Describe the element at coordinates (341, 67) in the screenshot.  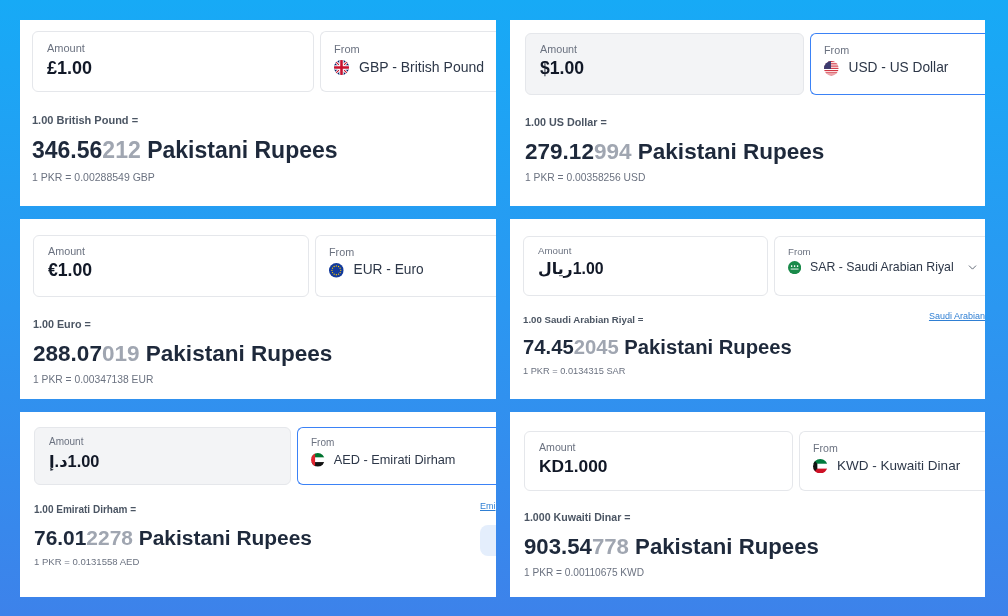
I see `uk-flag-icon` at that location.